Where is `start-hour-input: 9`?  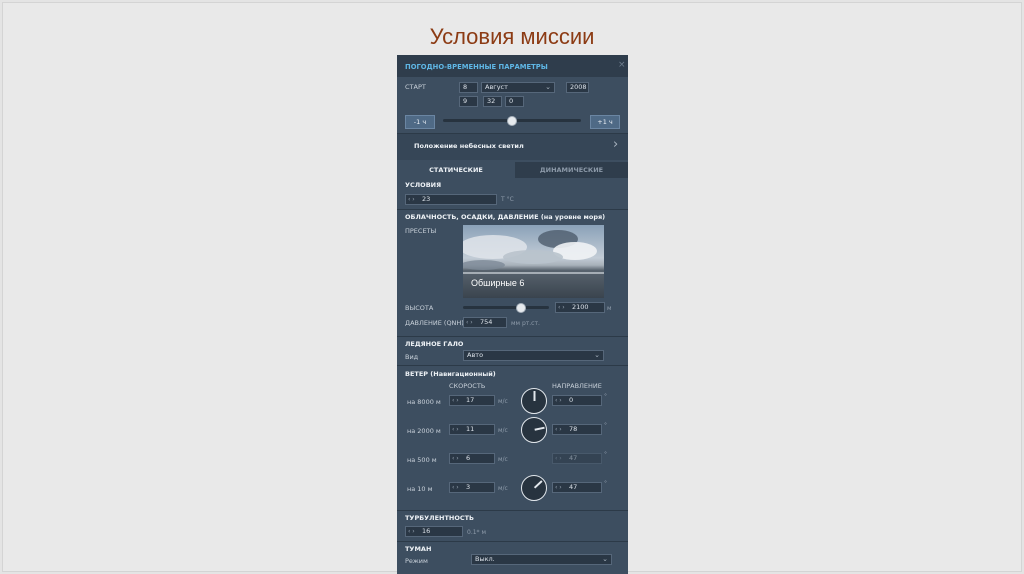
start-hour-input: 9 is located at coordinates (468, 101).